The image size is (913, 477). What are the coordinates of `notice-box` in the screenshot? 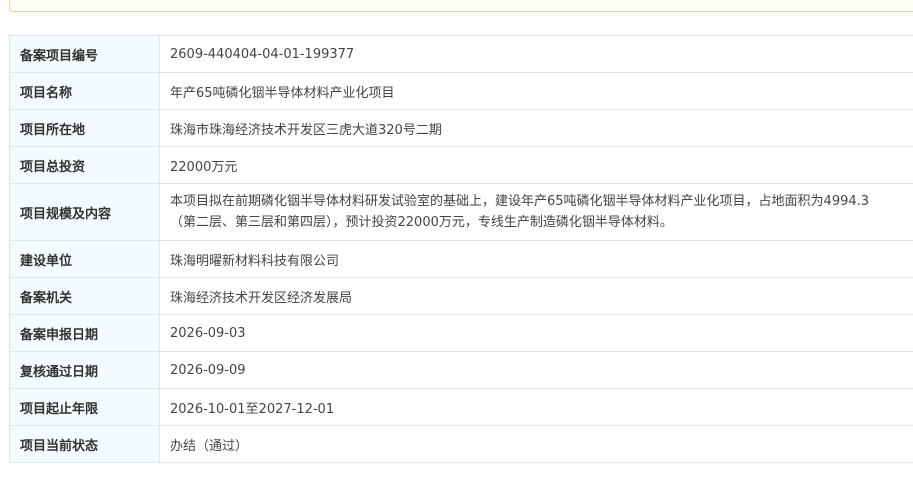 It's located at (461, 6).